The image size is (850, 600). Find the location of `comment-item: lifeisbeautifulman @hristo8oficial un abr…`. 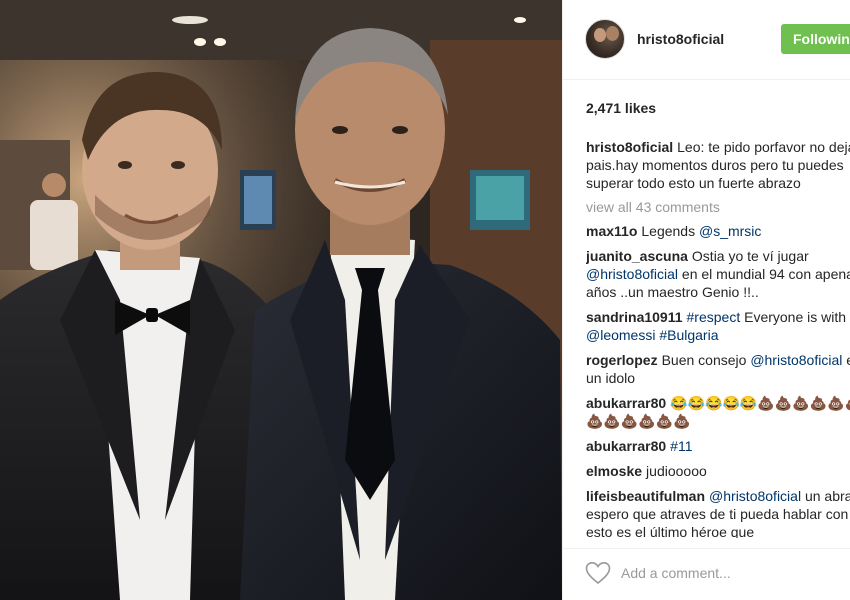

comment-item: lifeisbeautifulman @hristo8oficial un abr… is located at coordinates (718, 512).